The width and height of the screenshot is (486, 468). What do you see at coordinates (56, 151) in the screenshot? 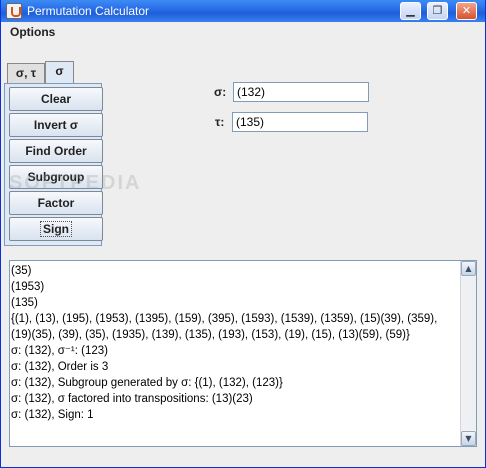
I see `find-order-button: Find Order` at bounding box center [56, 151].